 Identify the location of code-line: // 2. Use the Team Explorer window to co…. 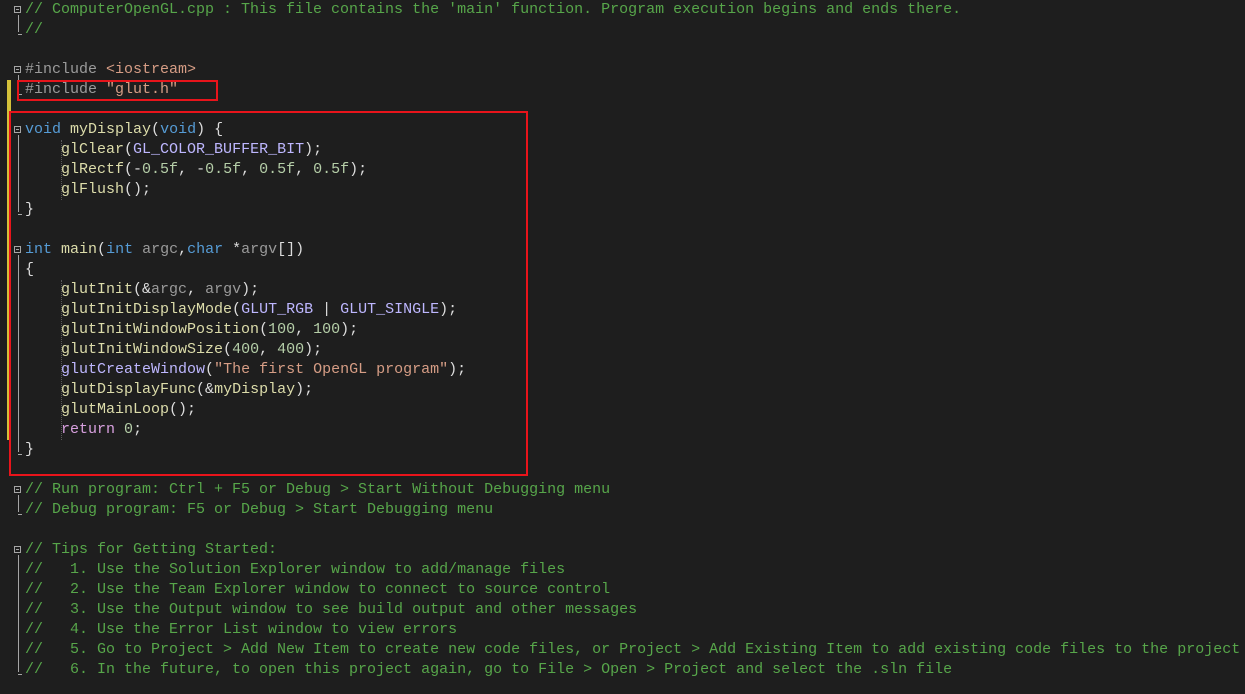
(317, 590).